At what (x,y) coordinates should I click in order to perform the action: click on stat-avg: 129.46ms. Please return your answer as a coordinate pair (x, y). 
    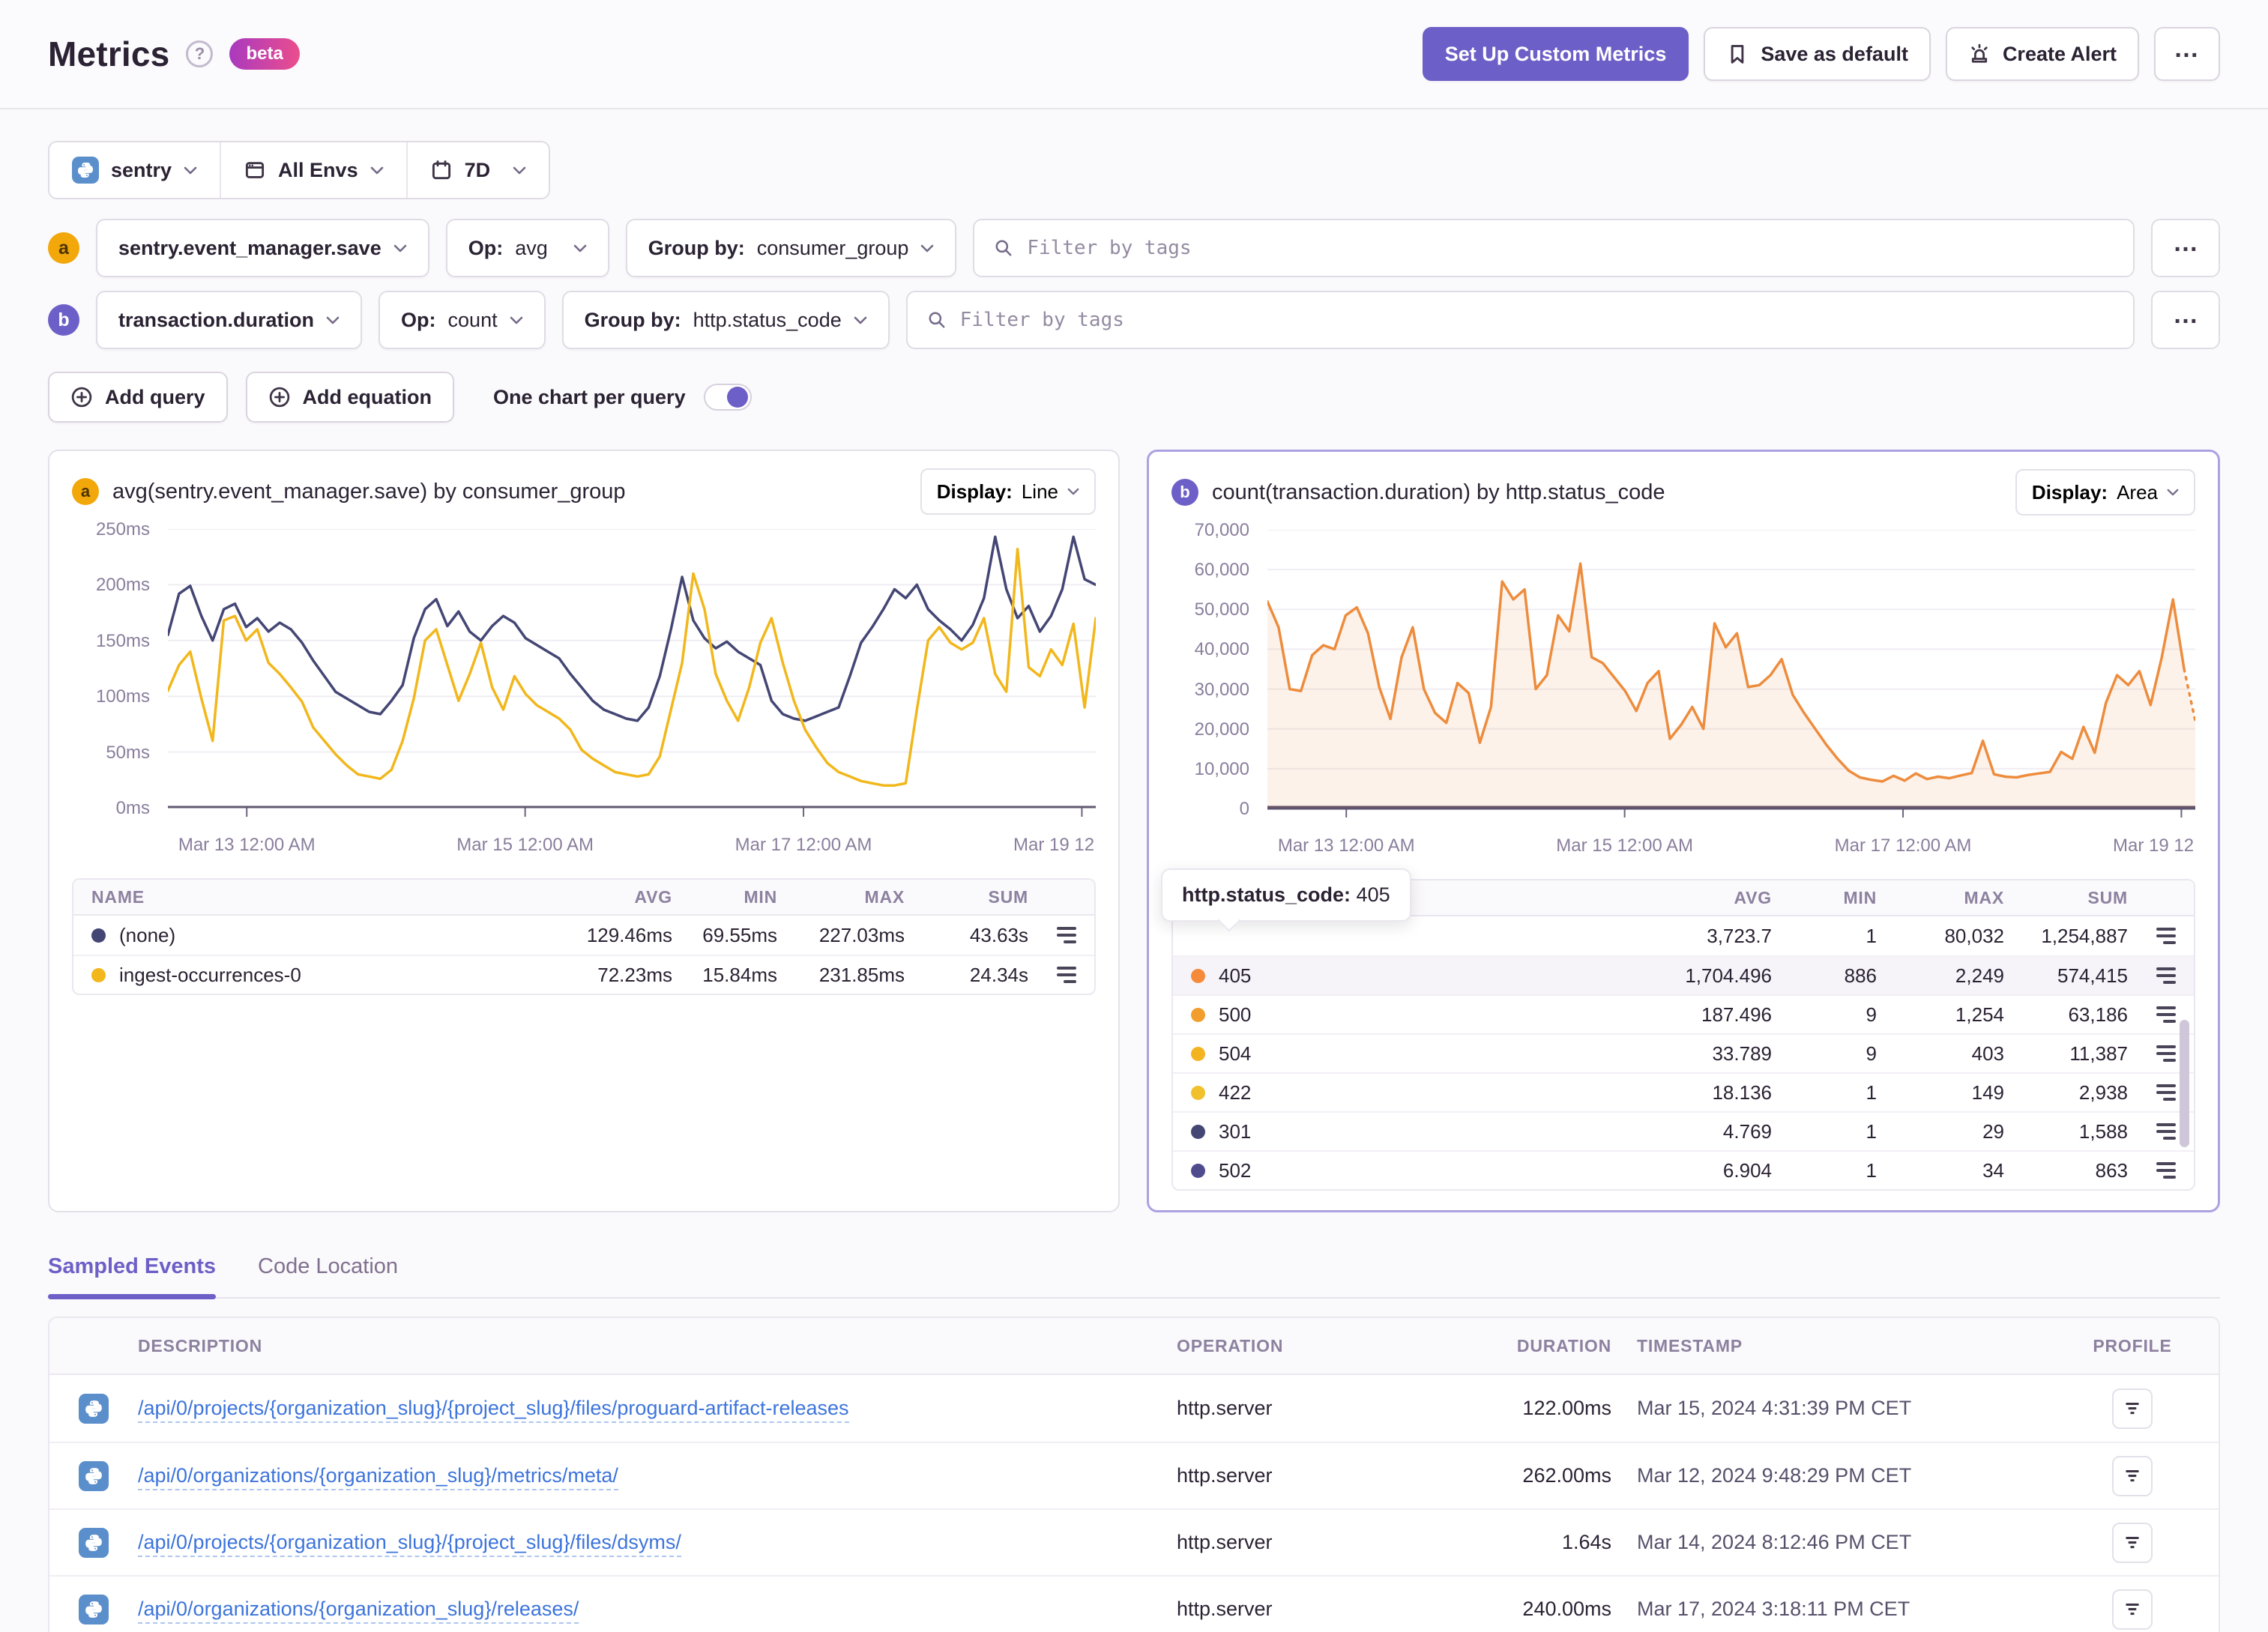
    Looking at the image, I should click on (629, 934).